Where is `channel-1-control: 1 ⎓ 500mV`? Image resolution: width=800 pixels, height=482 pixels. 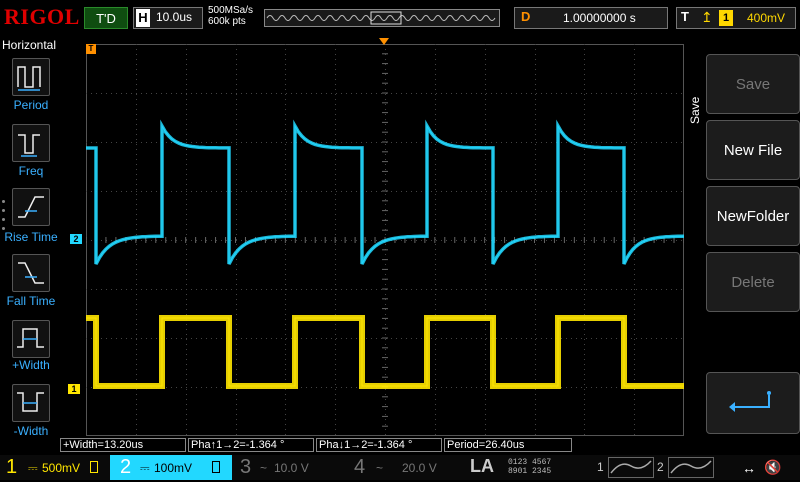 channel-1-control: 1 ⎓ 500mV is located at coordinates (55, 467).